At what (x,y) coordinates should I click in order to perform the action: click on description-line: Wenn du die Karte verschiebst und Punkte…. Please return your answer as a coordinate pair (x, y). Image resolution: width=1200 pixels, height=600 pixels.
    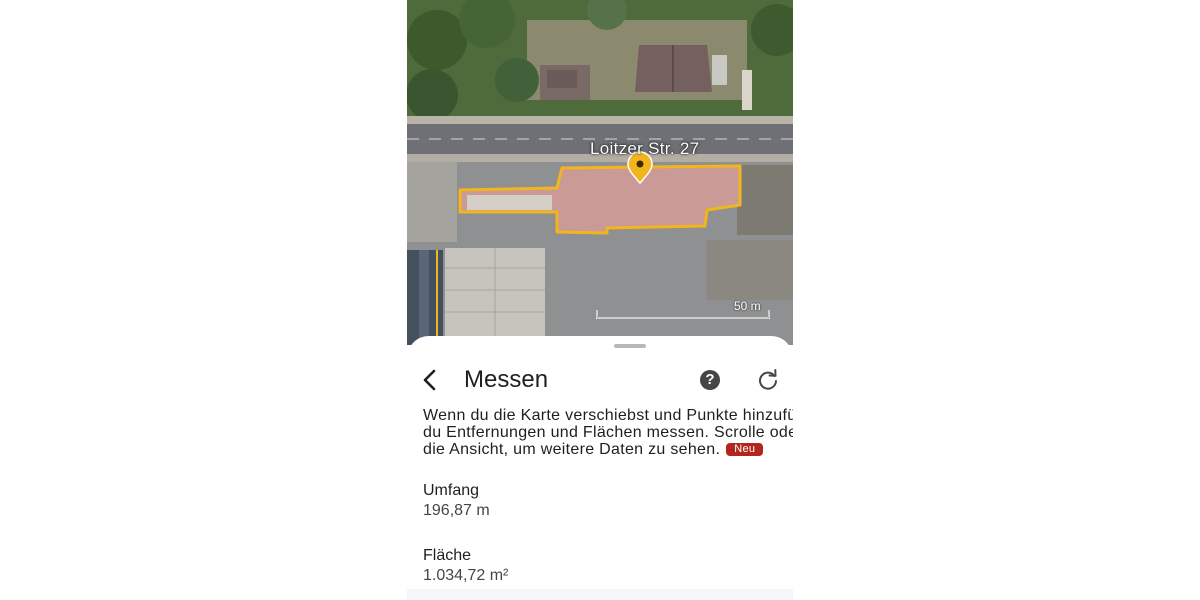
    Looking at the image, I should click on (608, 415).